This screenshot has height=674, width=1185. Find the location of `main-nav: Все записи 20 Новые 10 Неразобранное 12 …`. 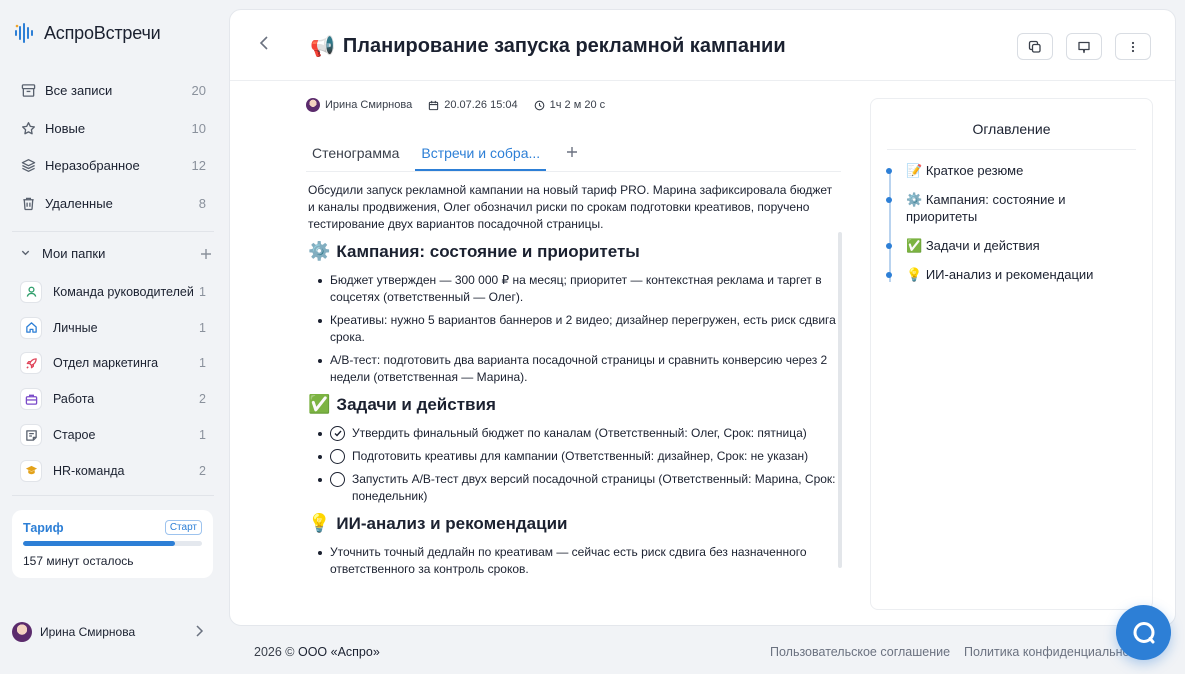

main-nav: Все записи 20 Новые 10 Неразобранное 12 … is located at coordinates (113, 147).